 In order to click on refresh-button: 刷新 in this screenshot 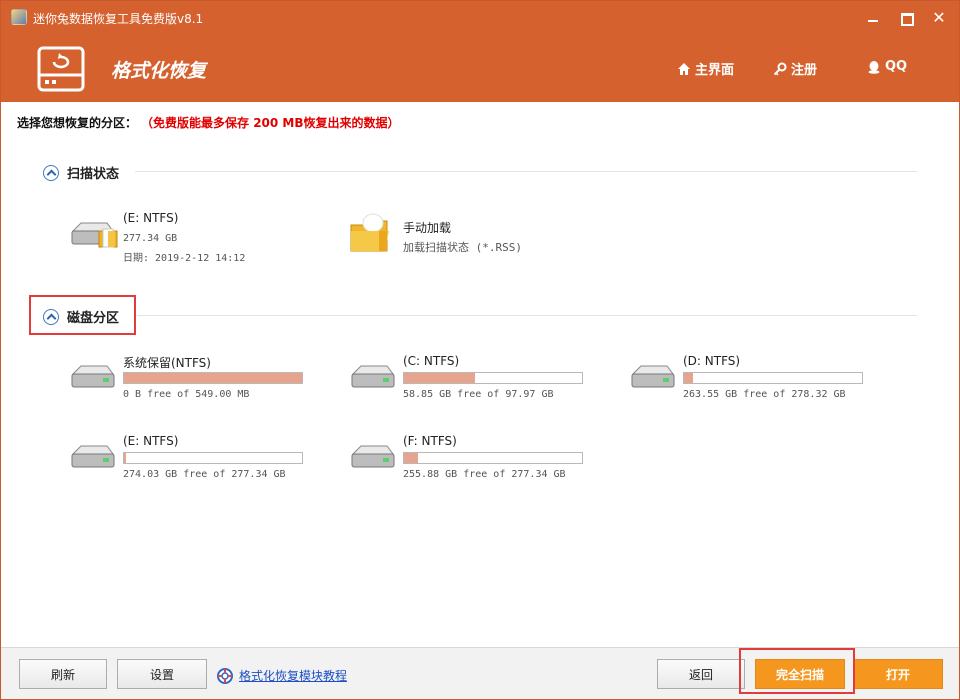, I will do `click(63, 674)`.